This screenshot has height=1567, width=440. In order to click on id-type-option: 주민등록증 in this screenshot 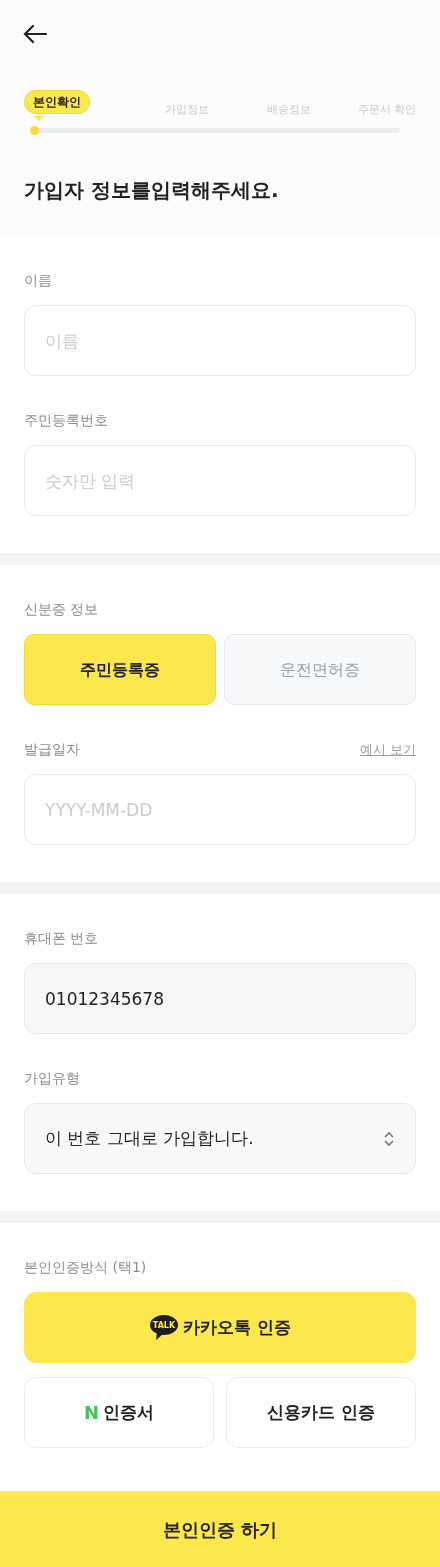, I will do `click(120, 669)`.